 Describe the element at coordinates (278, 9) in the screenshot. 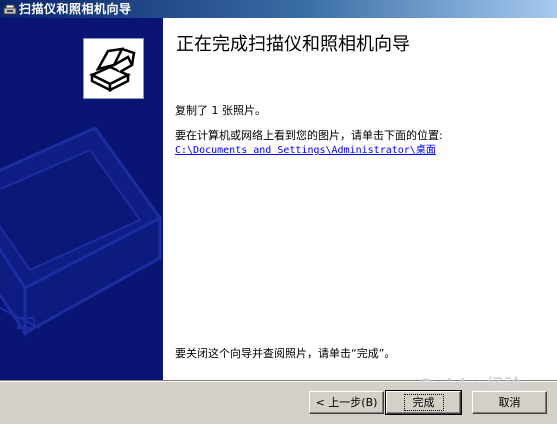

I see `title-bar: 扫描仪和照相机向导` at that location.